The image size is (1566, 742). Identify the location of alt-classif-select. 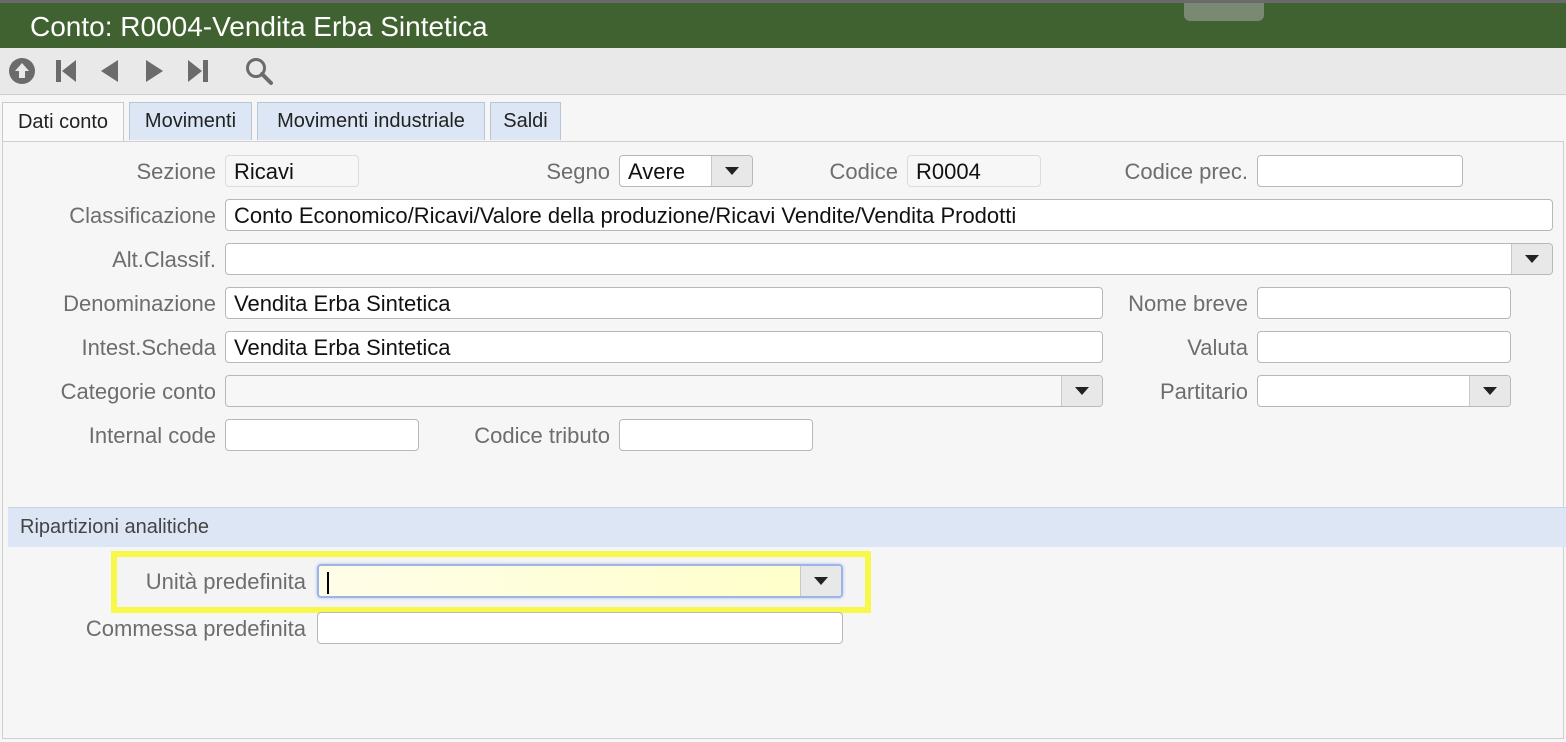
(889, 259).